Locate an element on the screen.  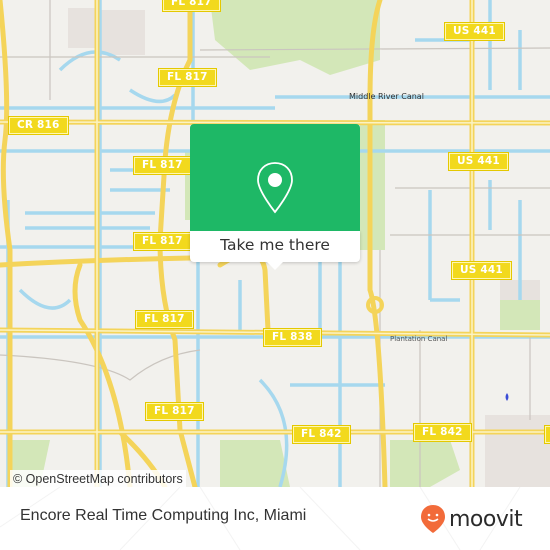
road-shield: FL 838 is located at coordinates (292, 337).